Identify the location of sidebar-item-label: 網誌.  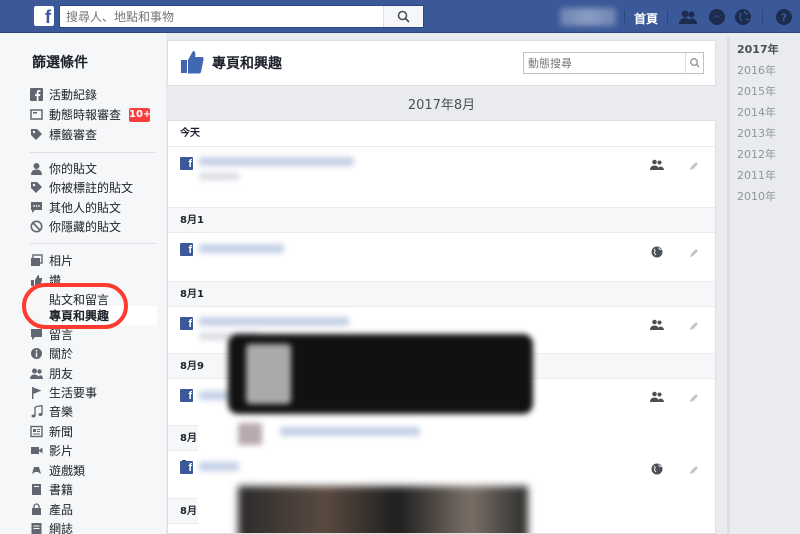
(61, 528).